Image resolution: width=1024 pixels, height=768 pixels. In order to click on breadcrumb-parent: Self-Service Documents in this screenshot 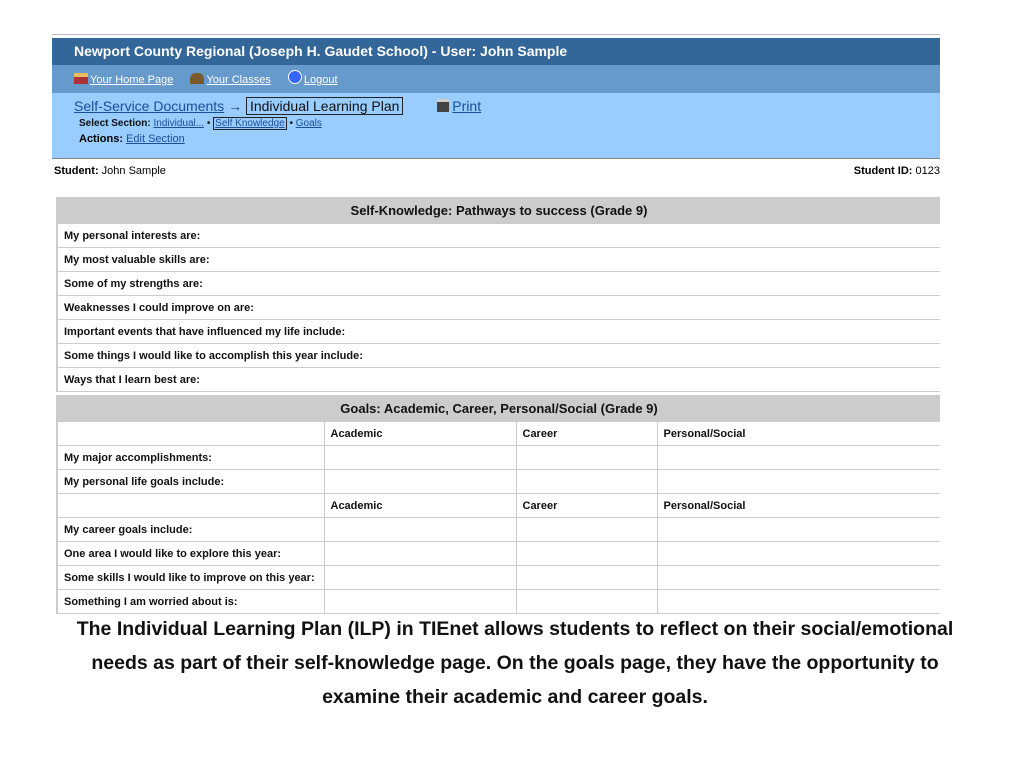, I will do `click(149, 106)`.